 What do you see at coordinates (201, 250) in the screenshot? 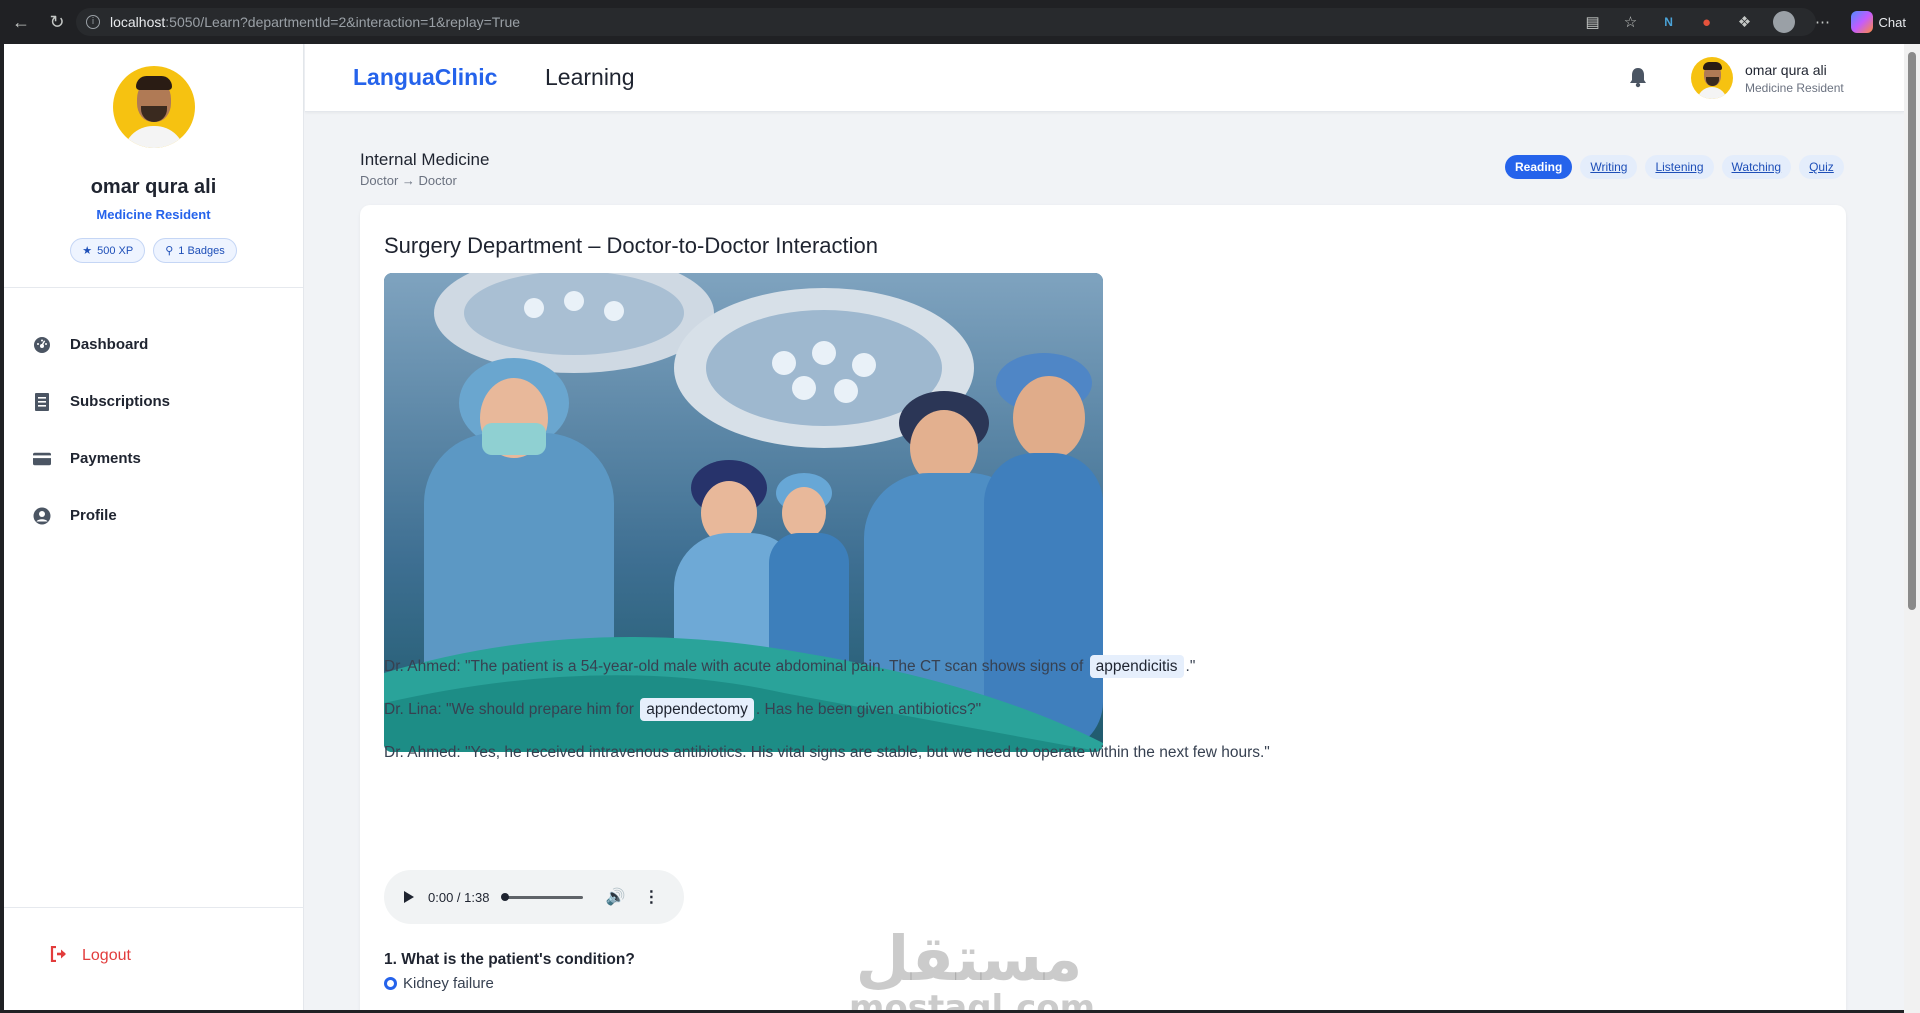
I see `badges-label: 1 Badges` at bounding box center [201, 250].